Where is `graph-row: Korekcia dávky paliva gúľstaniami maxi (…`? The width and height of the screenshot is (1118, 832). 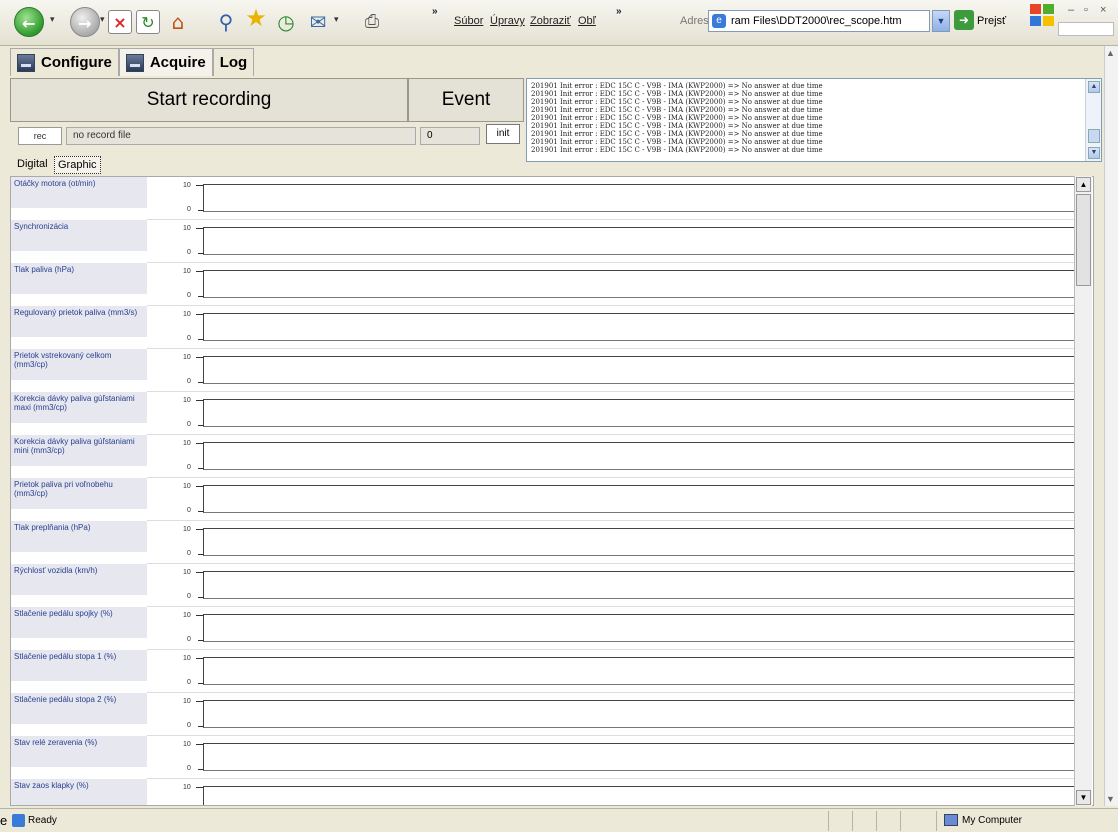
graph-row: Korekcia dávky paliva gúľstaniami maxi (… is located at coordinates (543, 413).